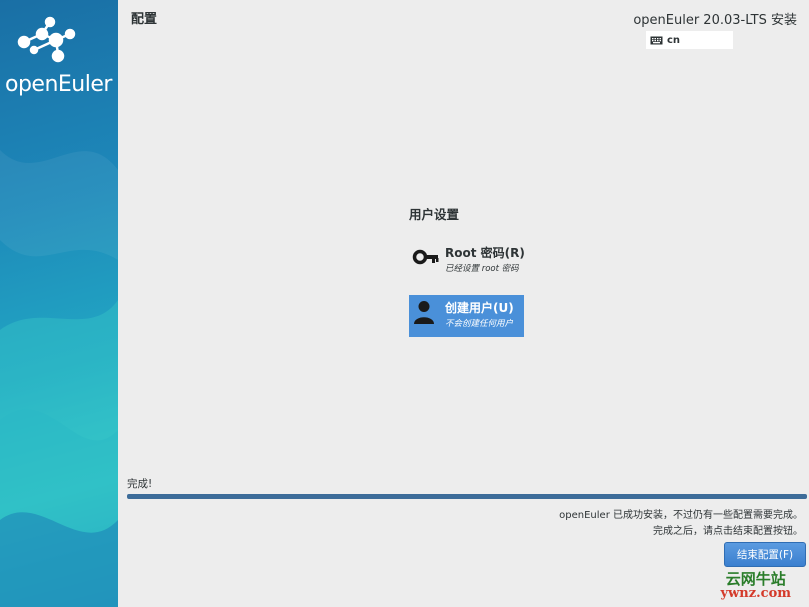  Describe the element at coordinates (140, 484) in the screenshot. I see `progress-label: 完成!` at that location.